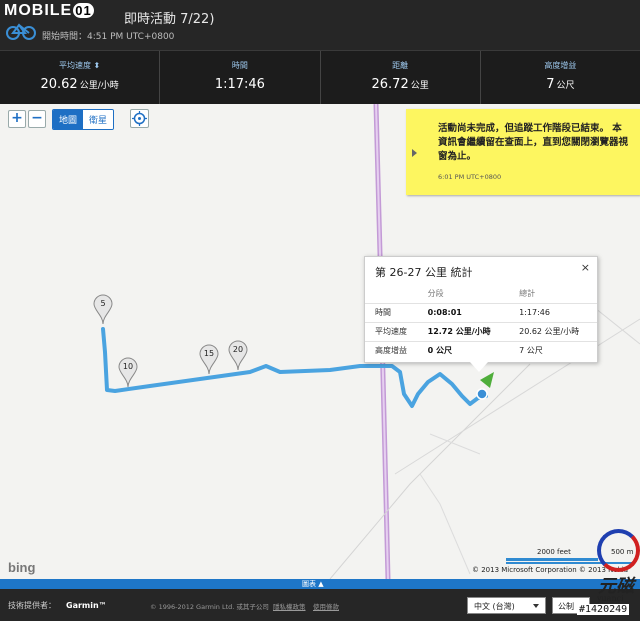  What do you see at coordinates (239, 65) in the screenshot?
I see `stat-label: 時間` at bounding box center [239, 65].